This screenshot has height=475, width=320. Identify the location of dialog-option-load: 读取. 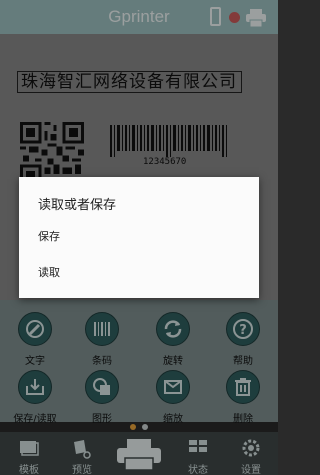
(139, 273).